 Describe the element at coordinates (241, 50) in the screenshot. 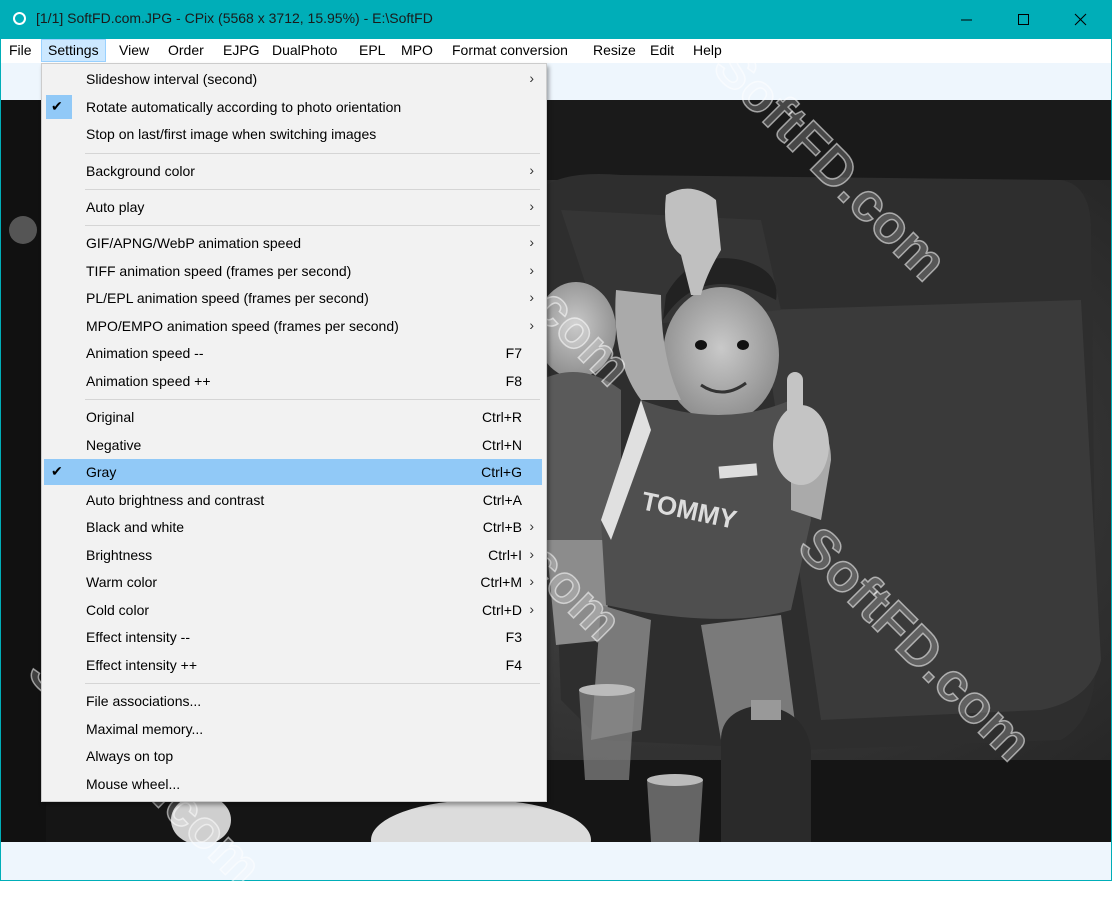

I see `menu-ejpg: EJPG` at that location.